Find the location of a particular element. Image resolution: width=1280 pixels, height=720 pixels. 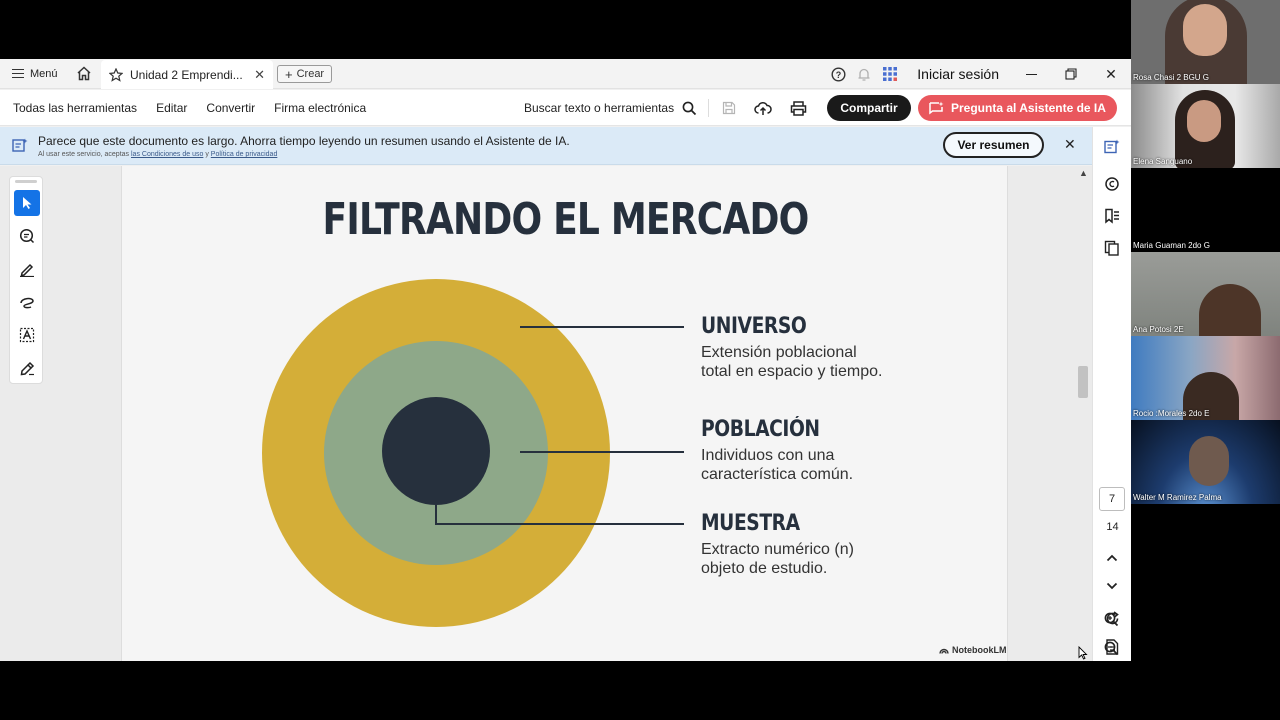

bookmarks-panel-button is located at coordinates (1112, 216).